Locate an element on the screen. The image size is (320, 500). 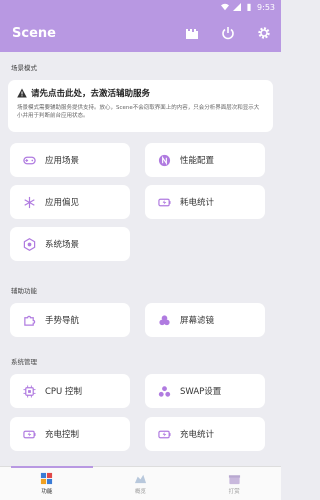
app-scene-label: 应用场景 is located at coordinates (62, 161).